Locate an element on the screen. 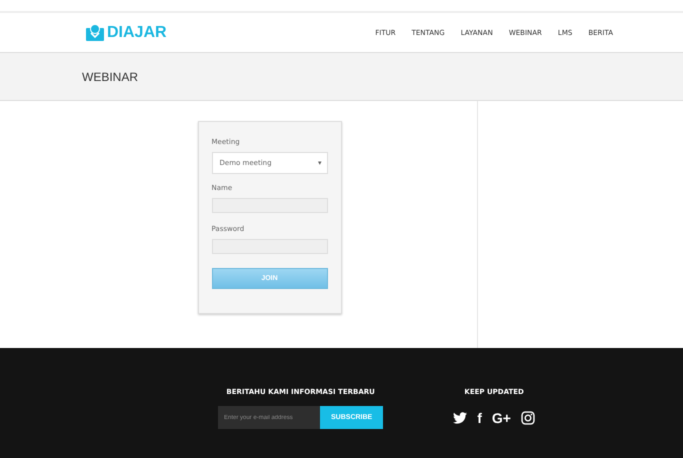 The image size is (683, 458). social-link: f is located at coordinates (479, 418).